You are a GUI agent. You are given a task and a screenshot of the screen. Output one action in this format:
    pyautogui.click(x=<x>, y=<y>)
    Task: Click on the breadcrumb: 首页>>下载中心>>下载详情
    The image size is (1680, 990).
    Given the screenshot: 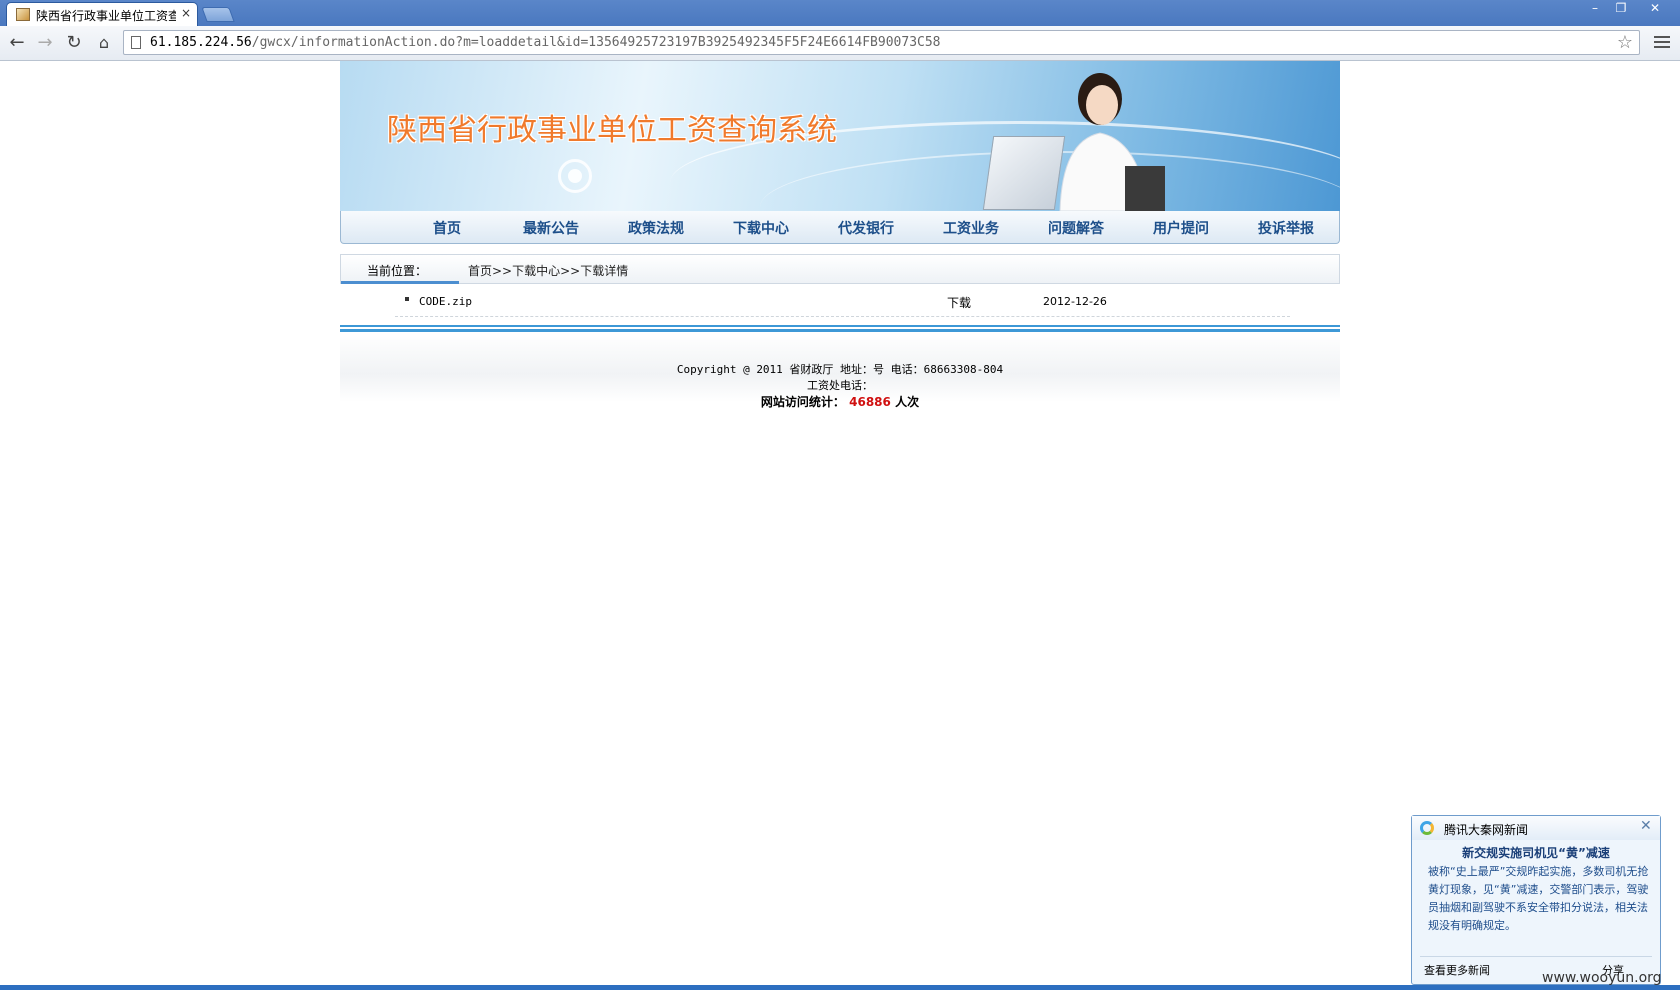 What is the action you would take?
    pyautogui.click(x=548, y=270)
    